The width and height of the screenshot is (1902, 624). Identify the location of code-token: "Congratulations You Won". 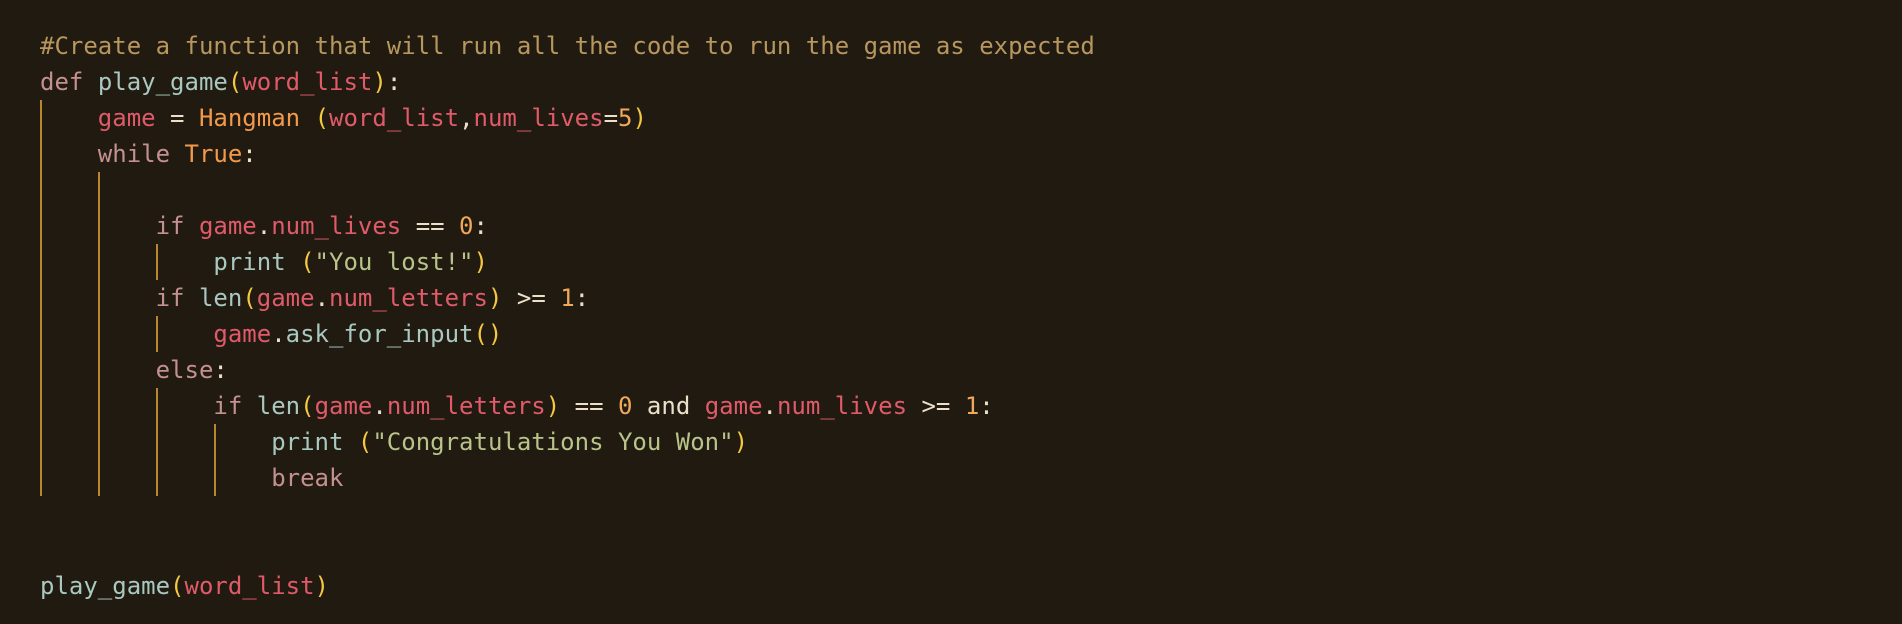
(553, 442).